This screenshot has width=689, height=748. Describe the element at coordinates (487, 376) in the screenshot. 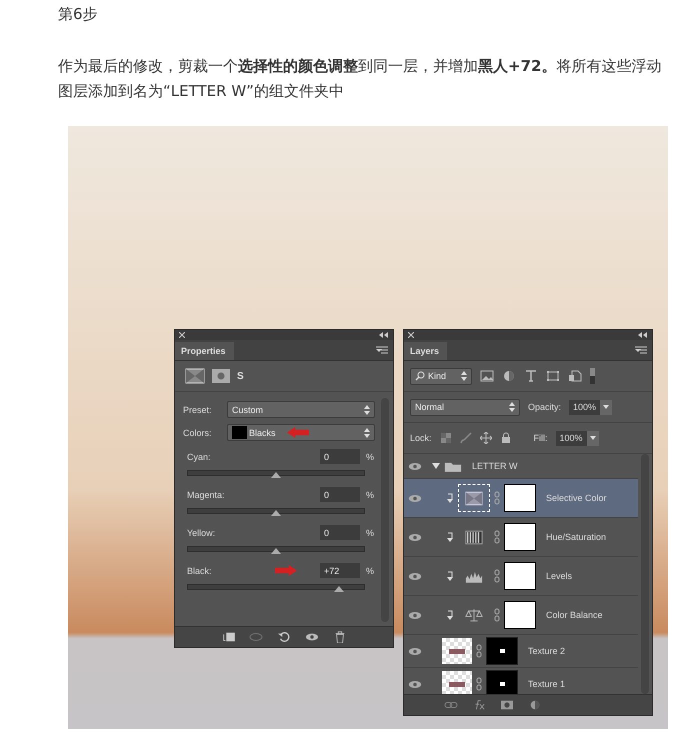

I see `image-filter-icon` at that location.